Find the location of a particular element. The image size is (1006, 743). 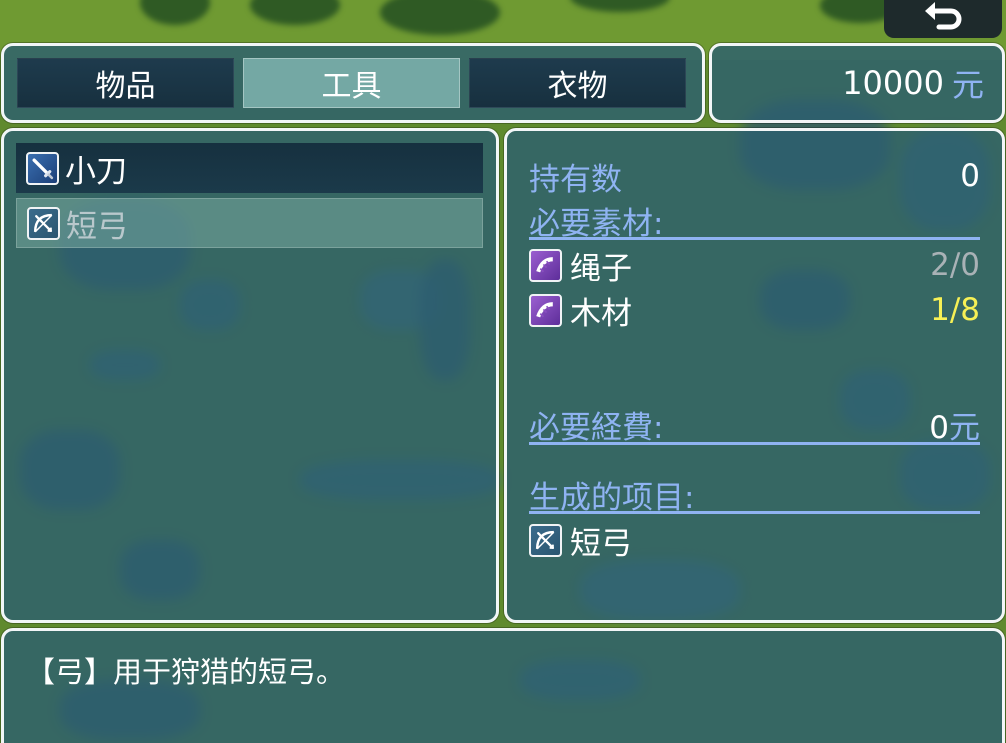

category-tabs-window: 物品 工具 衣物 is located at coordinates (353, 83).